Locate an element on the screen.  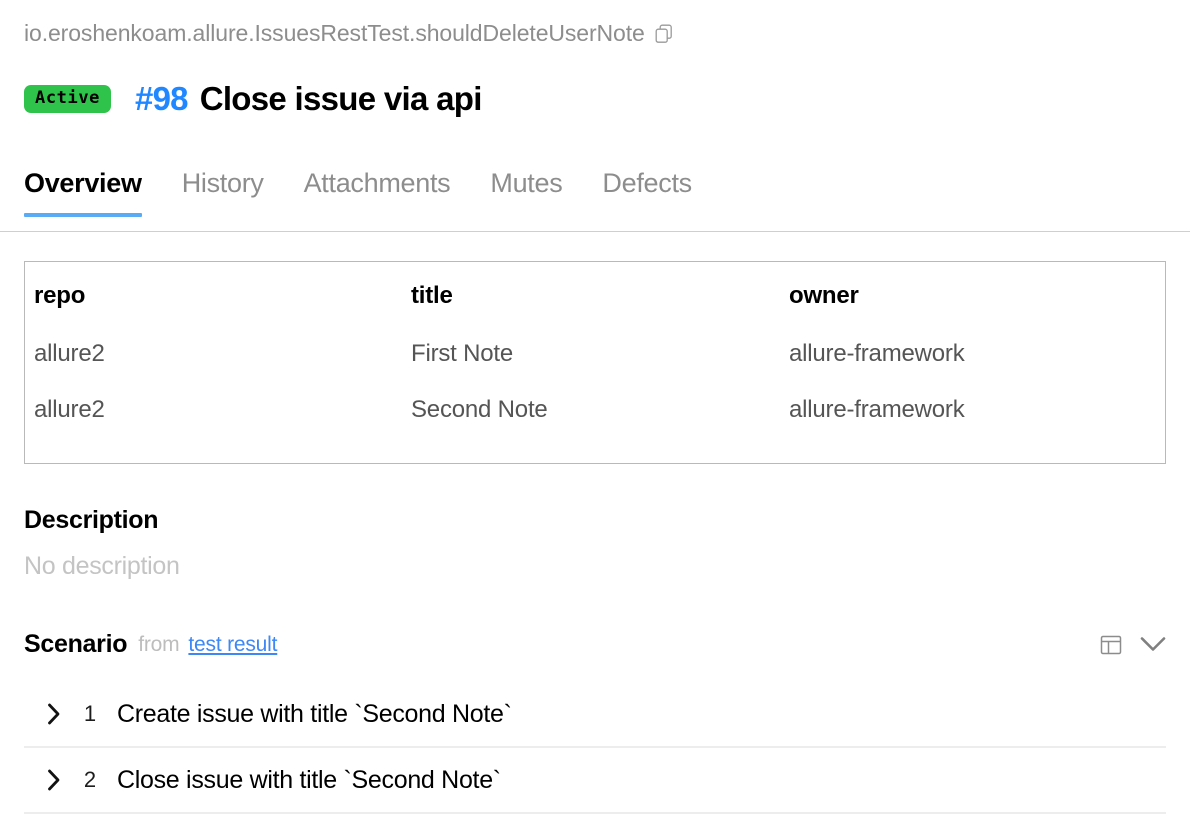
table-row: allure2 Second Note allure-framework is located at coordinates (595, 410).